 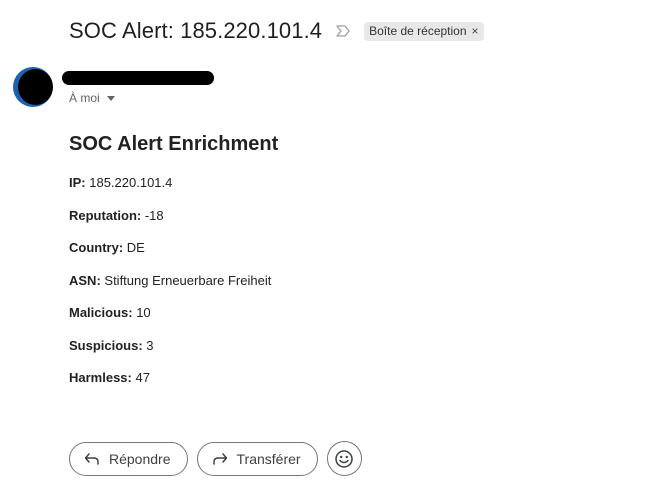 I want to click on field-value: Stiftung Erneuerbare Freiheit, so click(x=186, y=280).